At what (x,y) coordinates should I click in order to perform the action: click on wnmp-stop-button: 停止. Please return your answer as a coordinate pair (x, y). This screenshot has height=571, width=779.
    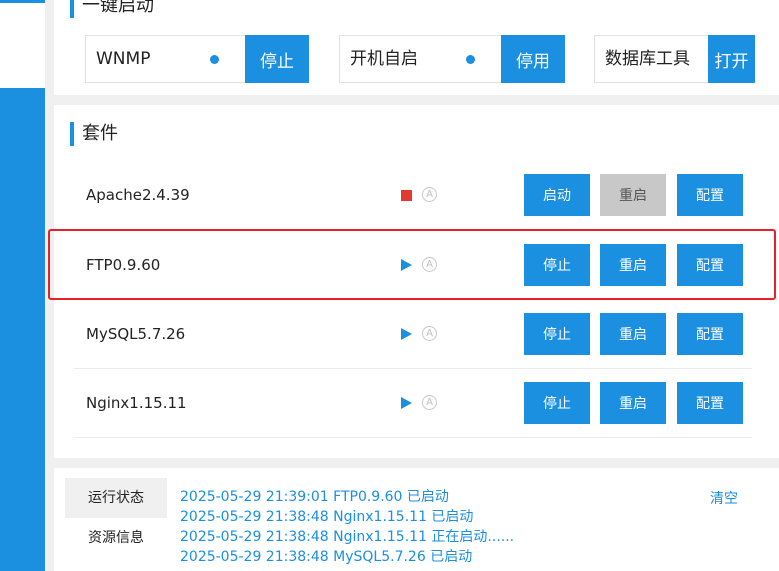
    Looking at the image, I should click on (277, 59).